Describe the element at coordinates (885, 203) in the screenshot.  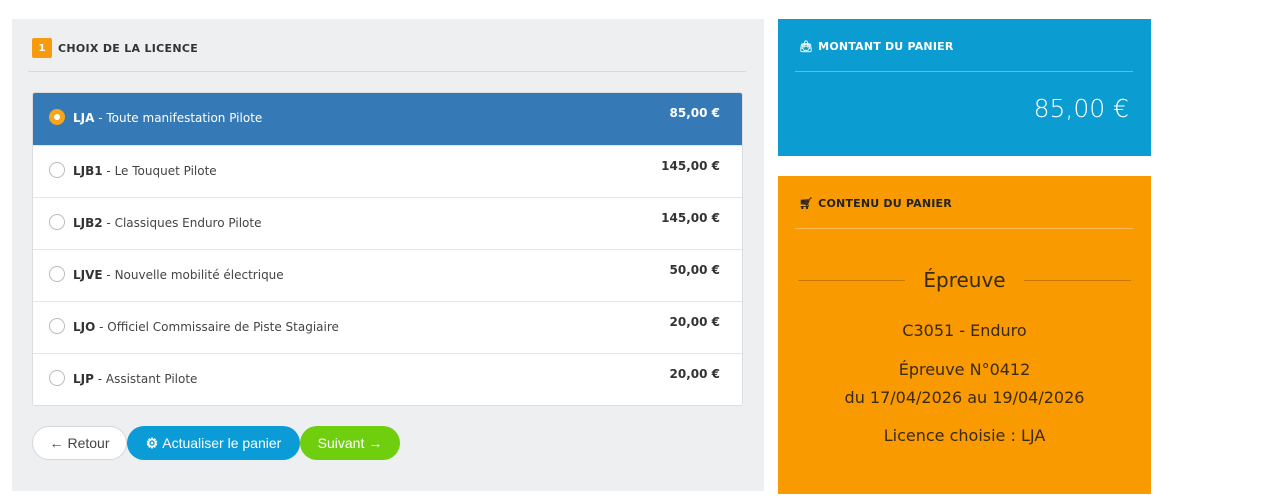
I see `cart-panel-title: CONTENU DU PANIER` at that location.